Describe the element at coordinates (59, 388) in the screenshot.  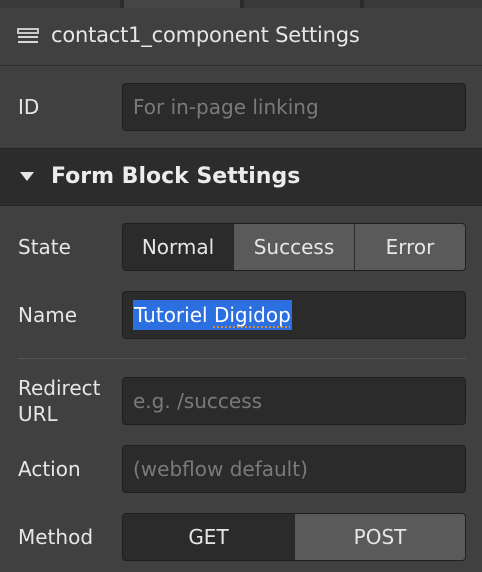
I see `redirect-label-line1: Redirect` at that location.